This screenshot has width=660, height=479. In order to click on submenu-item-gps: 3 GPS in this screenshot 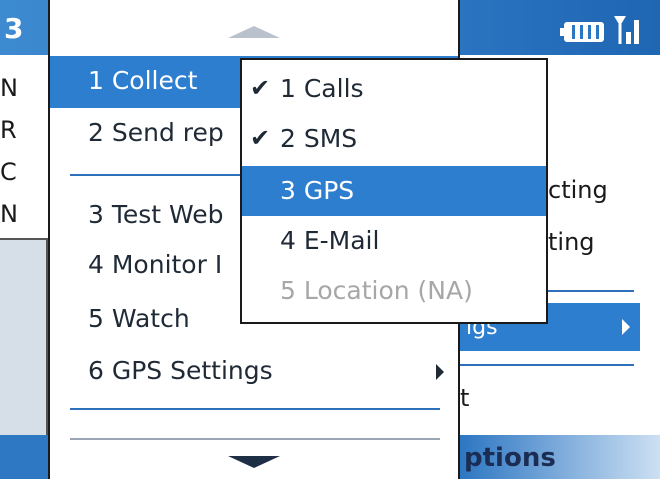, I will do `click(394, 191)`.